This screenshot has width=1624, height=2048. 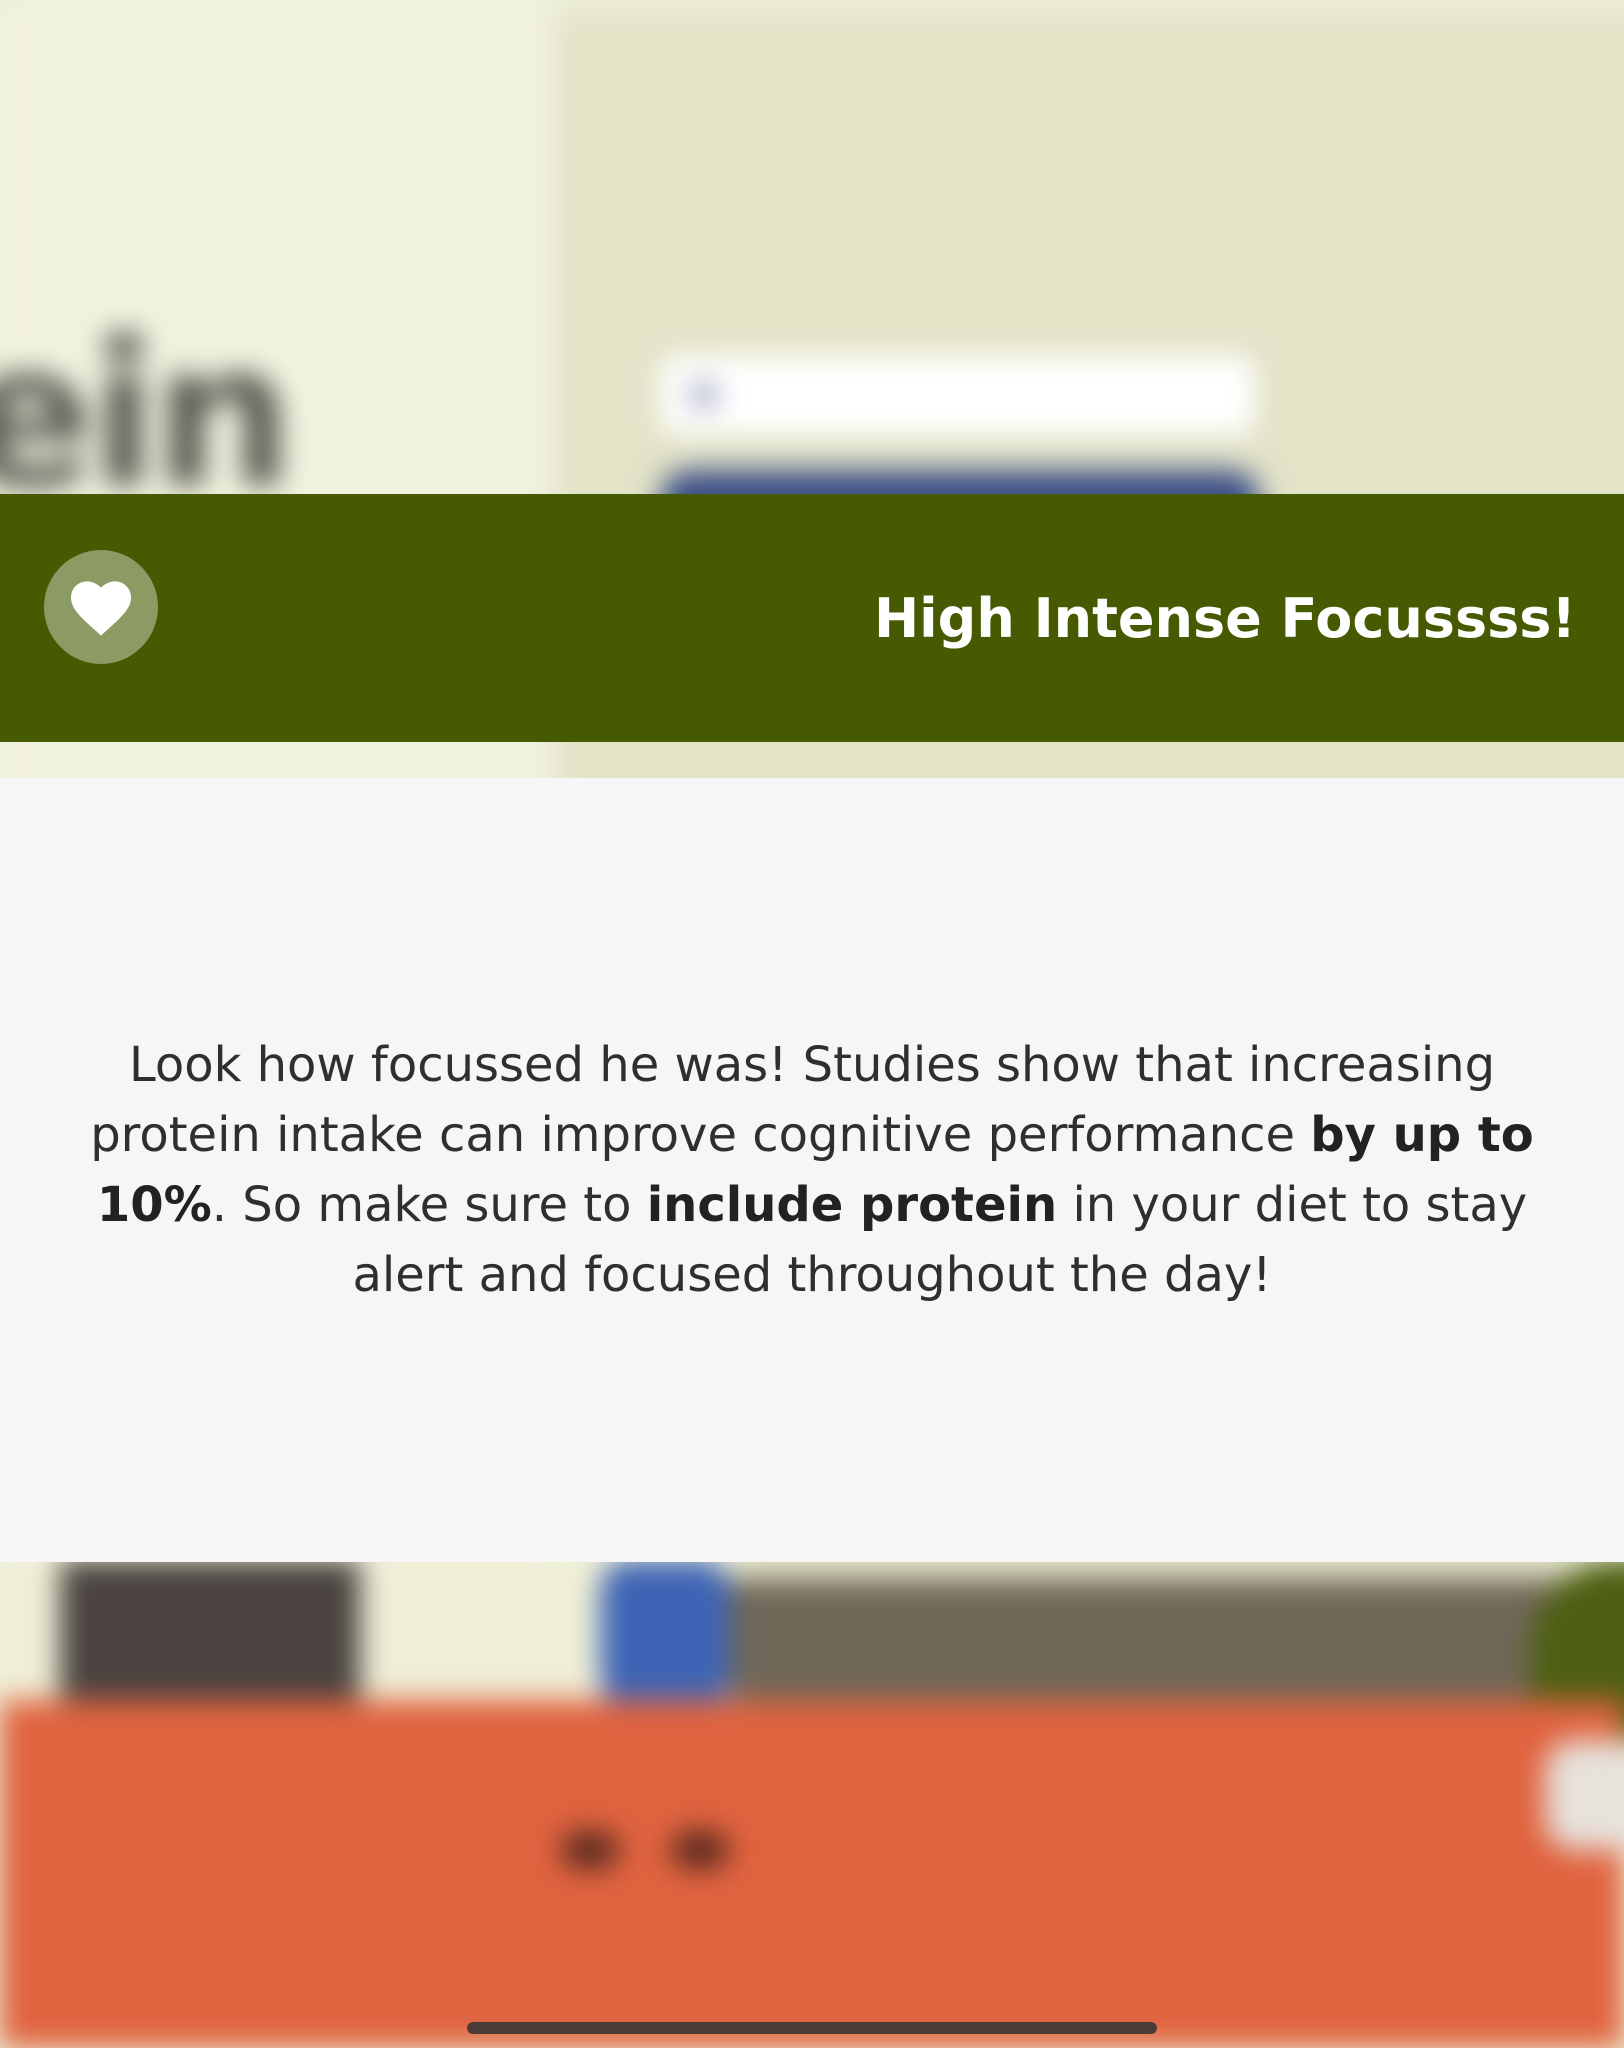 What do you see at coordinates (957, 395) in the screenshot?
I see `background-input` at bounding box center [957, 395].